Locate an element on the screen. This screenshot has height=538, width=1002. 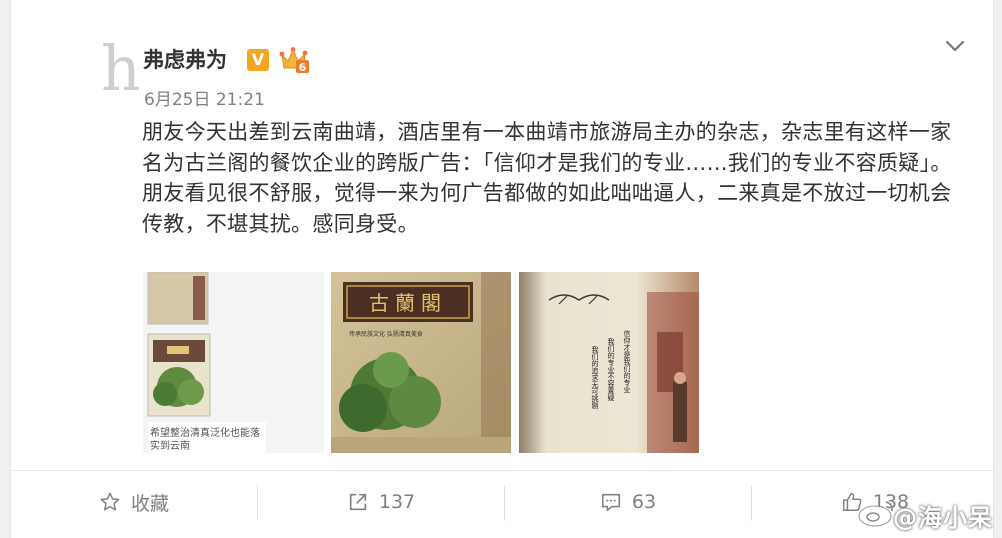
favorite-button: 收藏 is located at coordinates (134, 502).